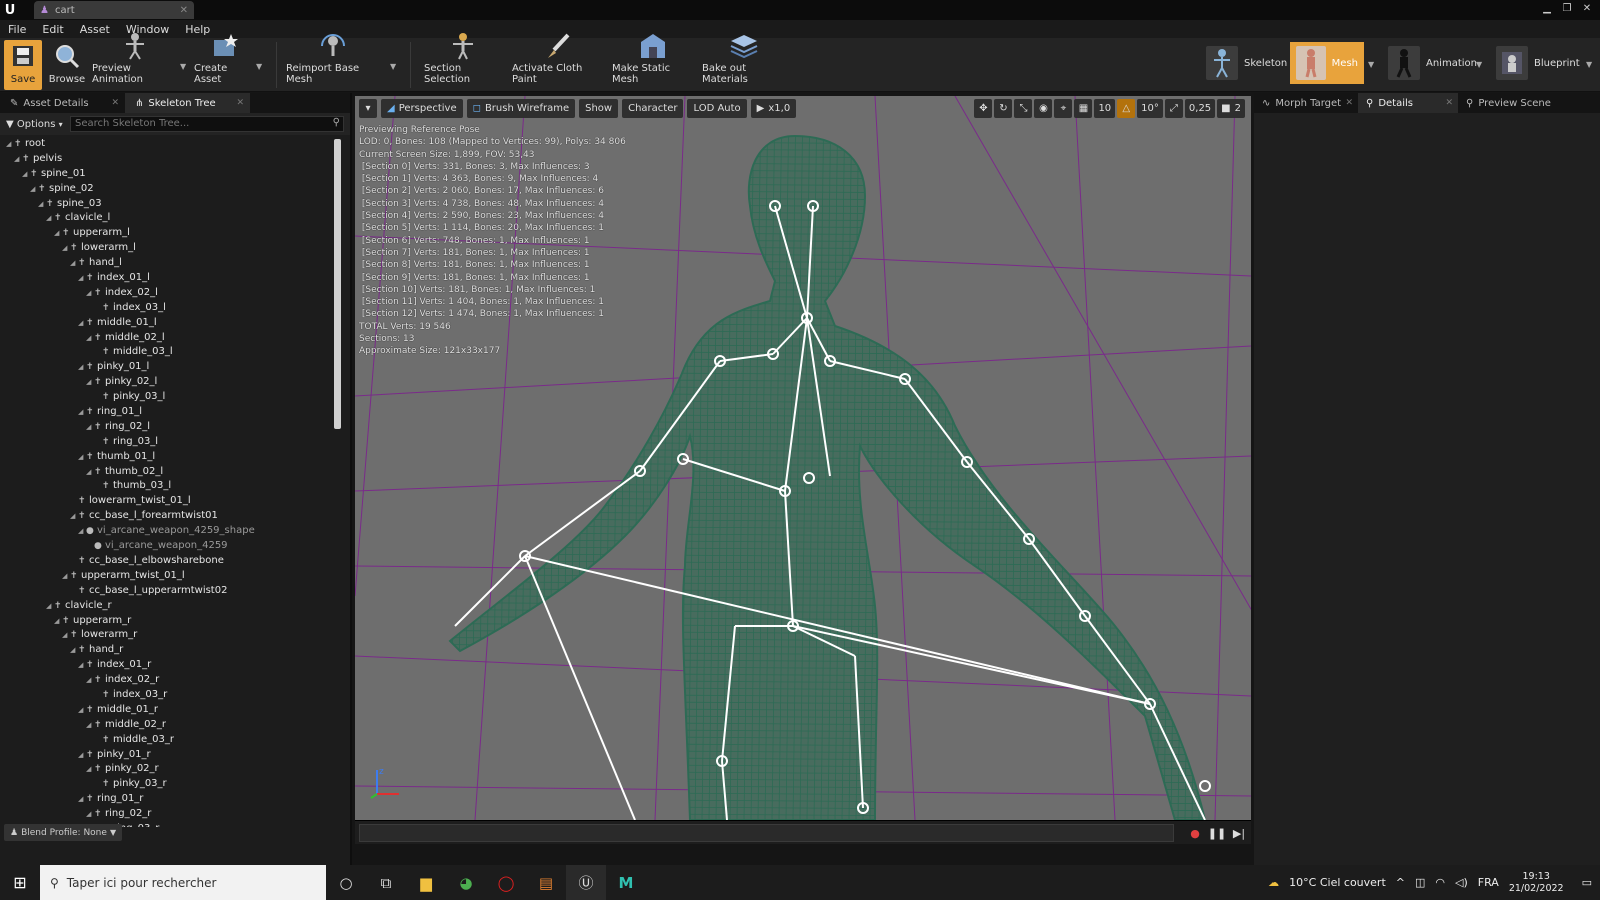  What do you see at coordinates (10, 10) in the screenshot?
I see `unreal-logo-icon: U` at bounding box center [10, 10].